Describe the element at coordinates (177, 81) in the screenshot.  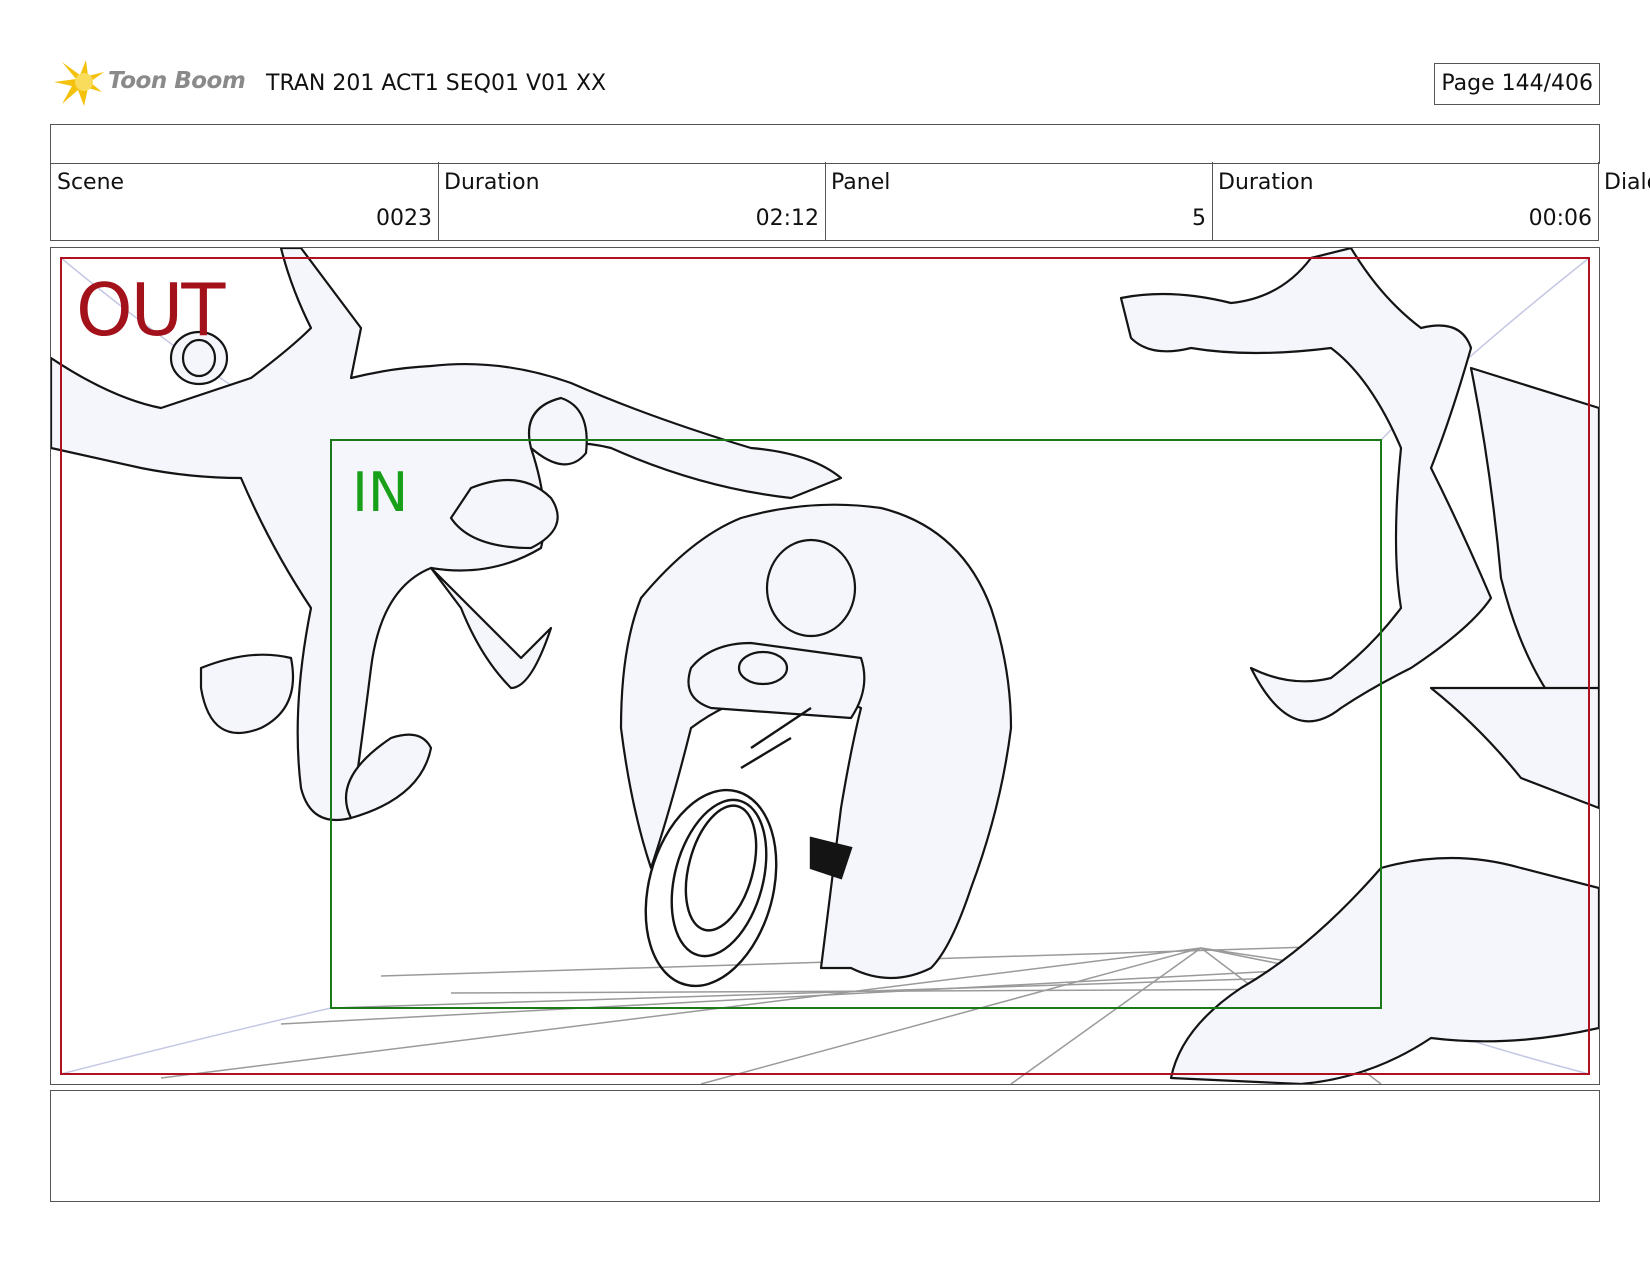
I see `logo-text: Toon Boom` at that location.